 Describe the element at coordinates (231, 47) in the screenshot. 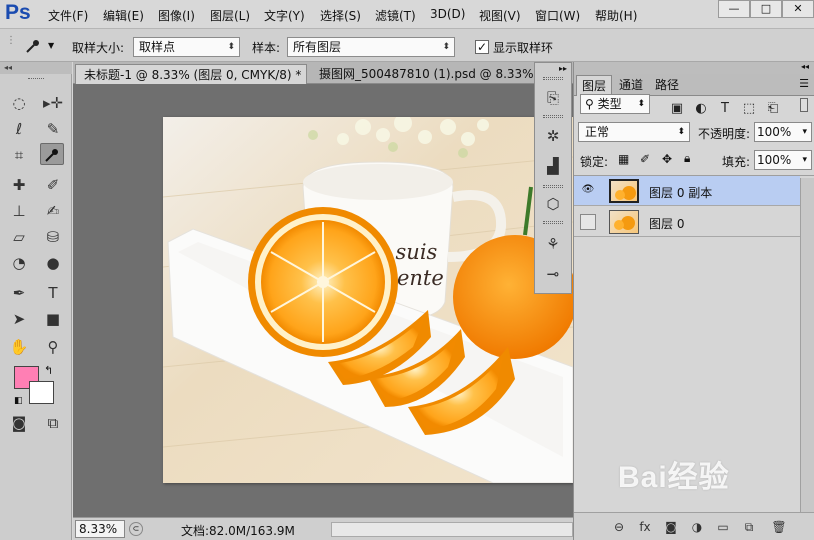

I see `chevron-updown-icon: ⬍` at that location.